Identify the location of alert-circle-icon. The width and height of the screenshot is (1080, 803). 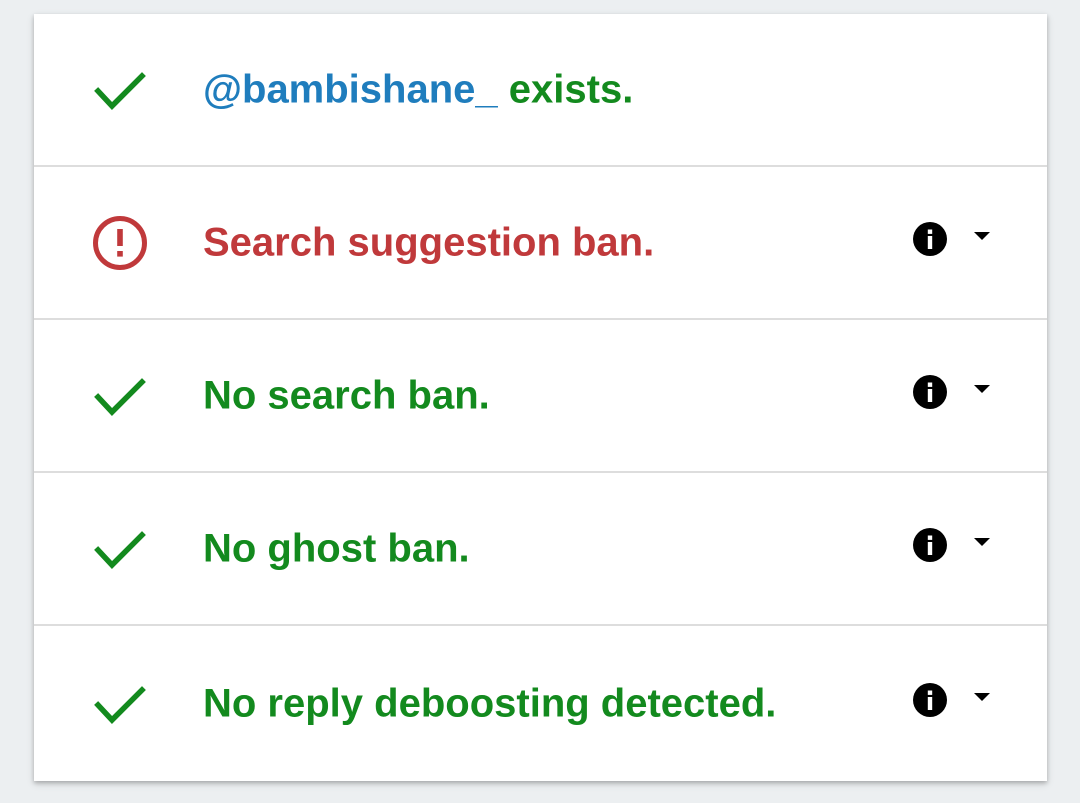
(120, 243).